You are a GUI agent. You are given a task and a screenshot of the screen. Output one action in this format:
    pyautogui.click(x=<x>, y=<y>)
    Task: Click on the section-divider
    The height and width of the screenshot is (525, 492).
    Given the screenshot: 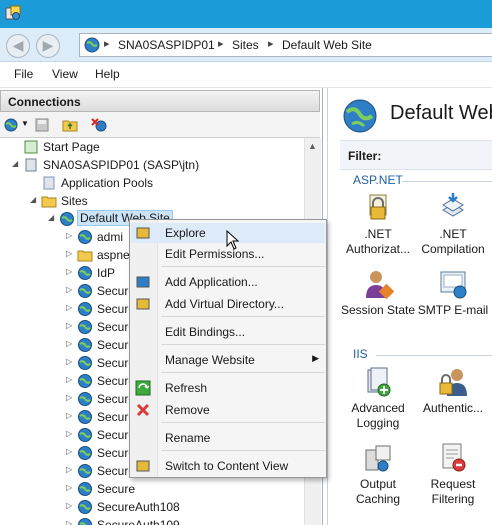 What is the action you would take?
    pyautogui.click(x=447, y=181)
    